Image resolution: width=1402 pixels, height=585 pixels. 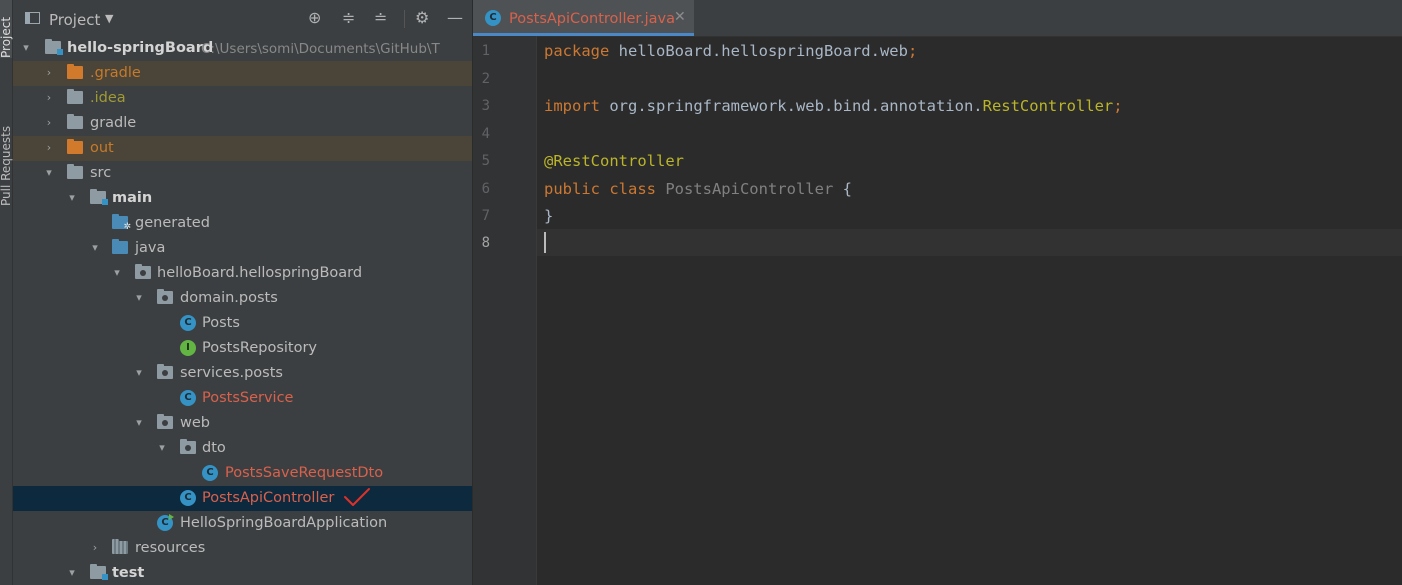 I want to click on tree-row-posts-api-controller: C PostsApiController, so click(x=242, y=498).